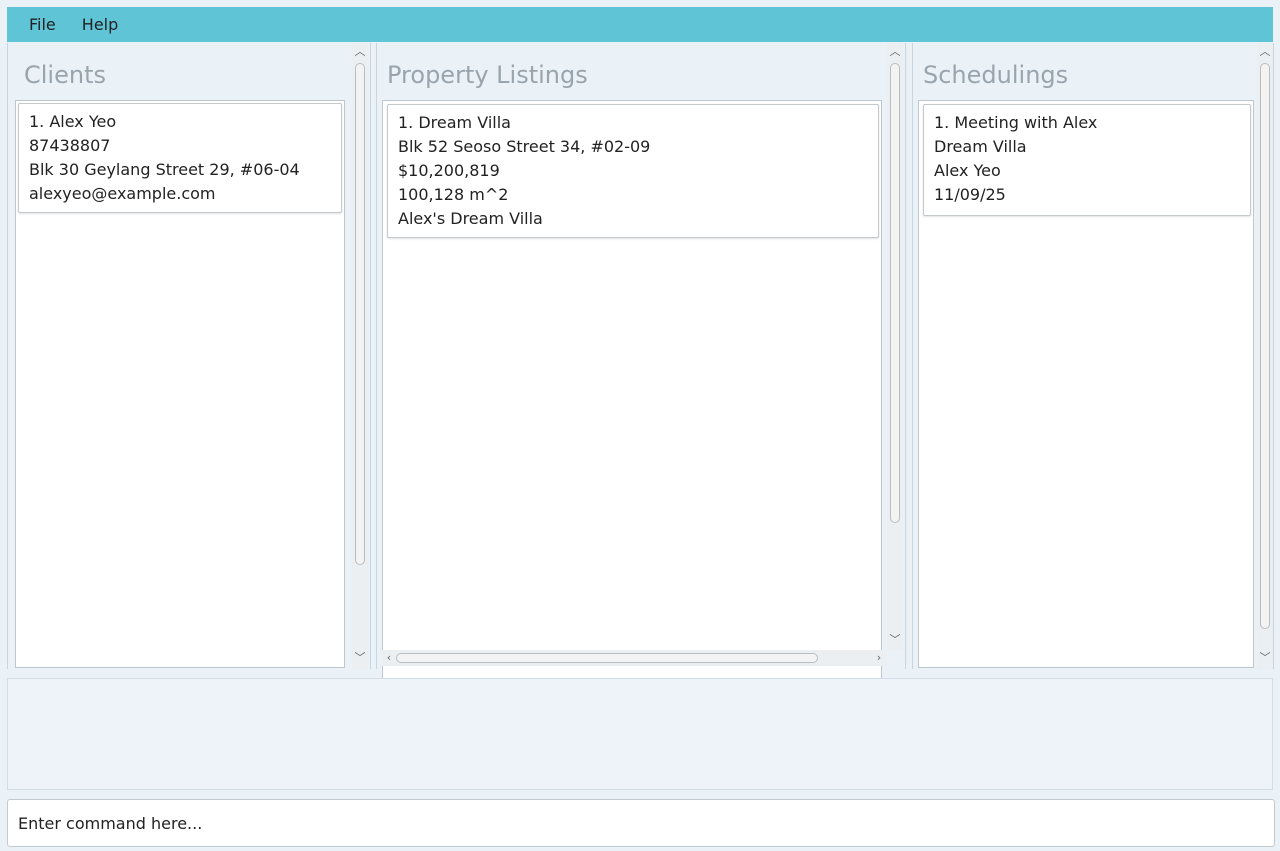 The width and height of the screenshot is (1280, 851). I want to click on command-input, so click(641, 823).